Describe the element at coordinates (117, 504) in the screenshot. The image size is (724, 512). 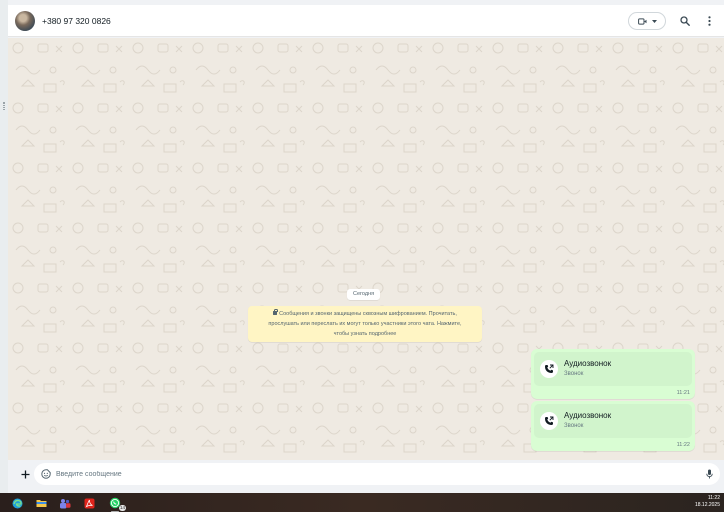
I see `taskbar-app-whatsapp: 14` at that location.